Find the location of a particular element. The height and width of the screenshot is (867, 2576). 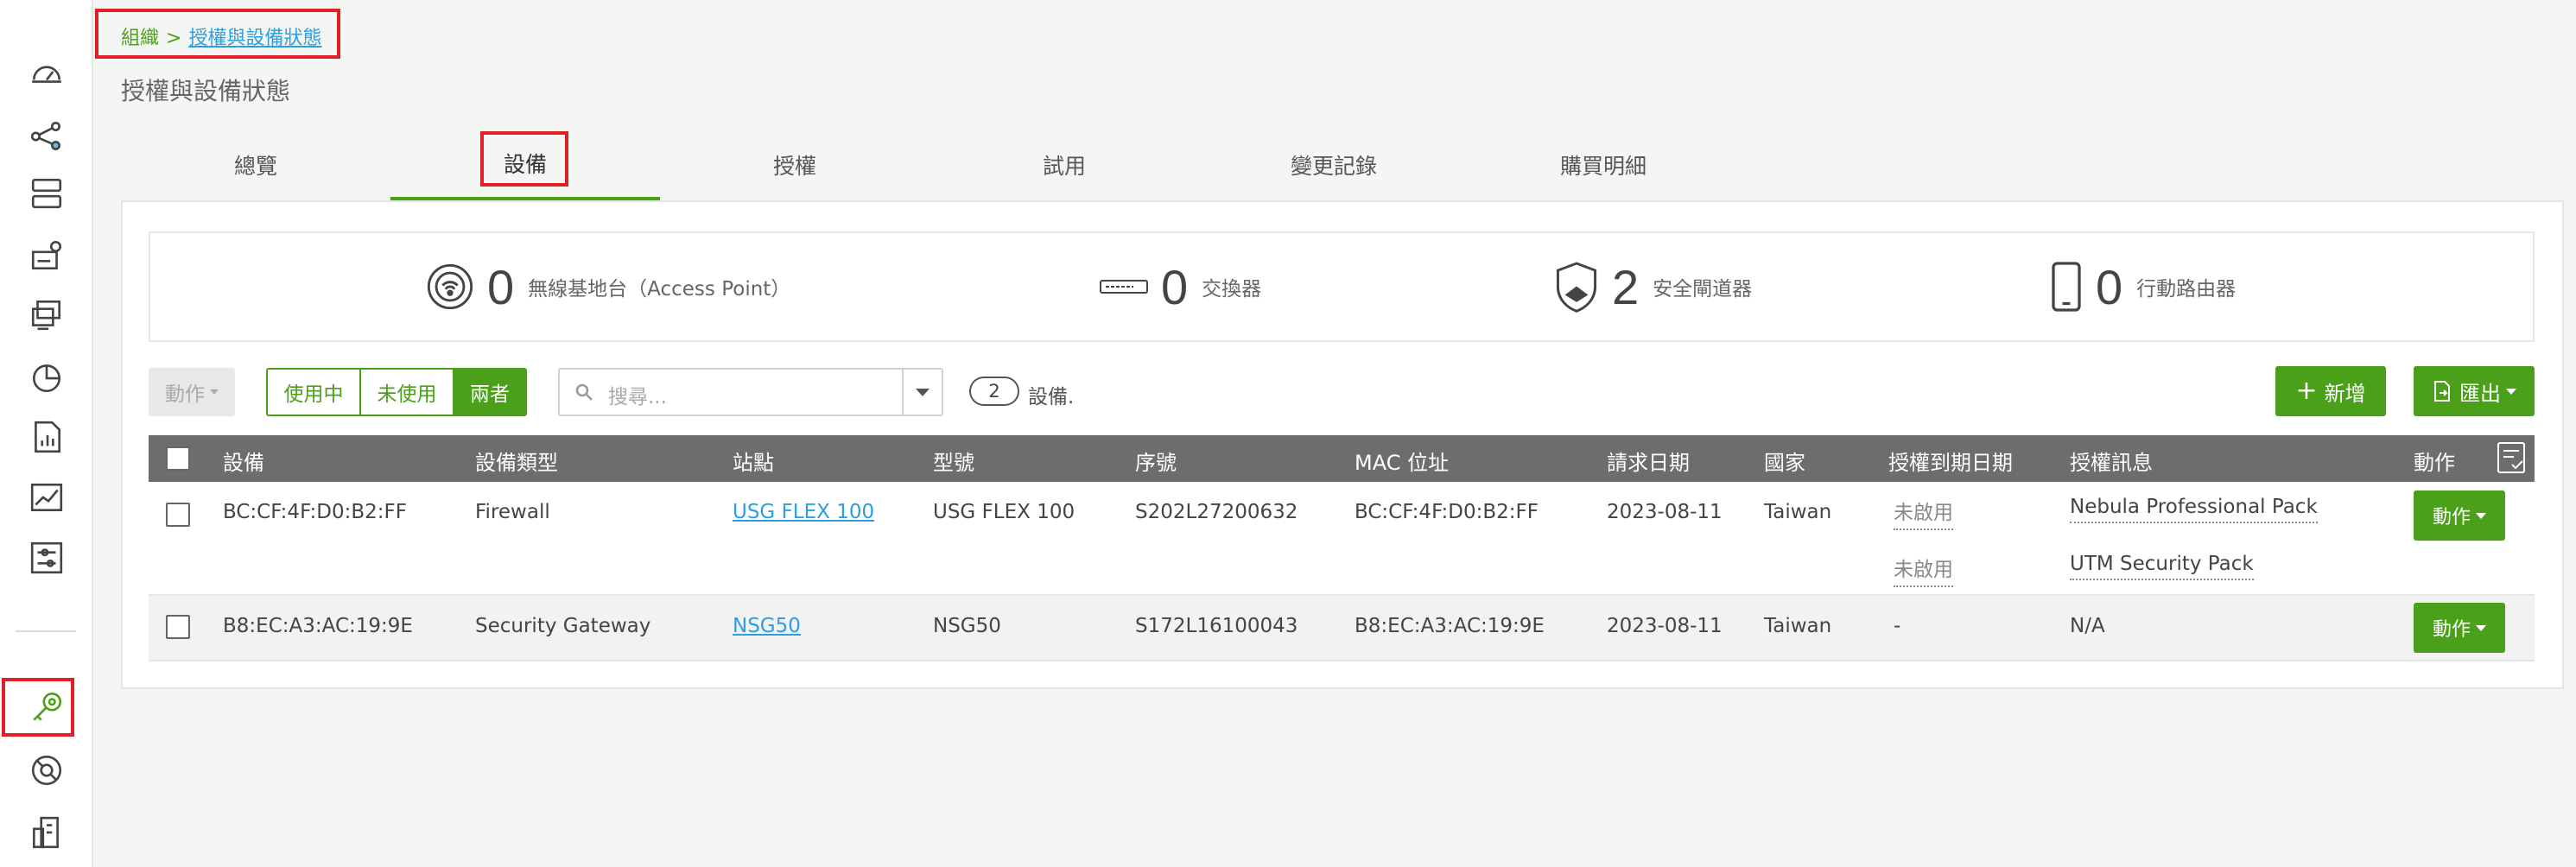

summary-label: 交換器 is located at coordinates (1232, 289).